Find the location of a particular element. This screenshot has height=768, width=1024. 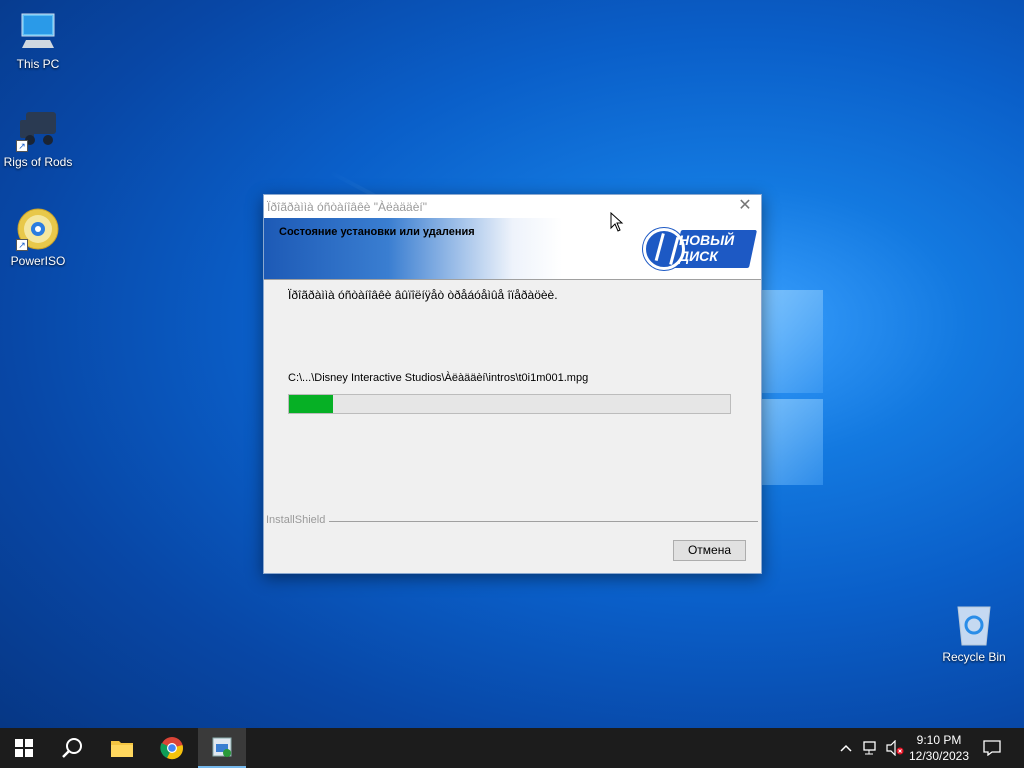

banner-heading: Состояние установки или удаления is located at coordinates (377, 232).